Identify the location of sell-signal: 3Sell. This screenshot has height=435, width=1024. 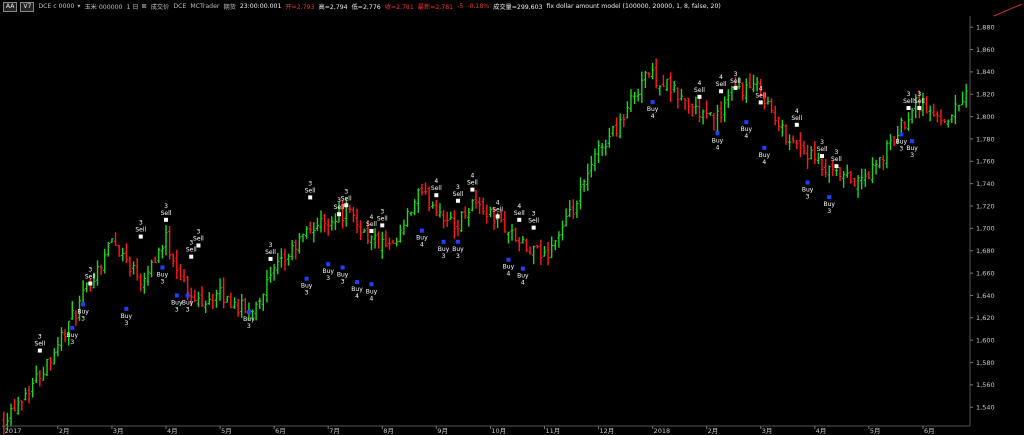
(458, 193).